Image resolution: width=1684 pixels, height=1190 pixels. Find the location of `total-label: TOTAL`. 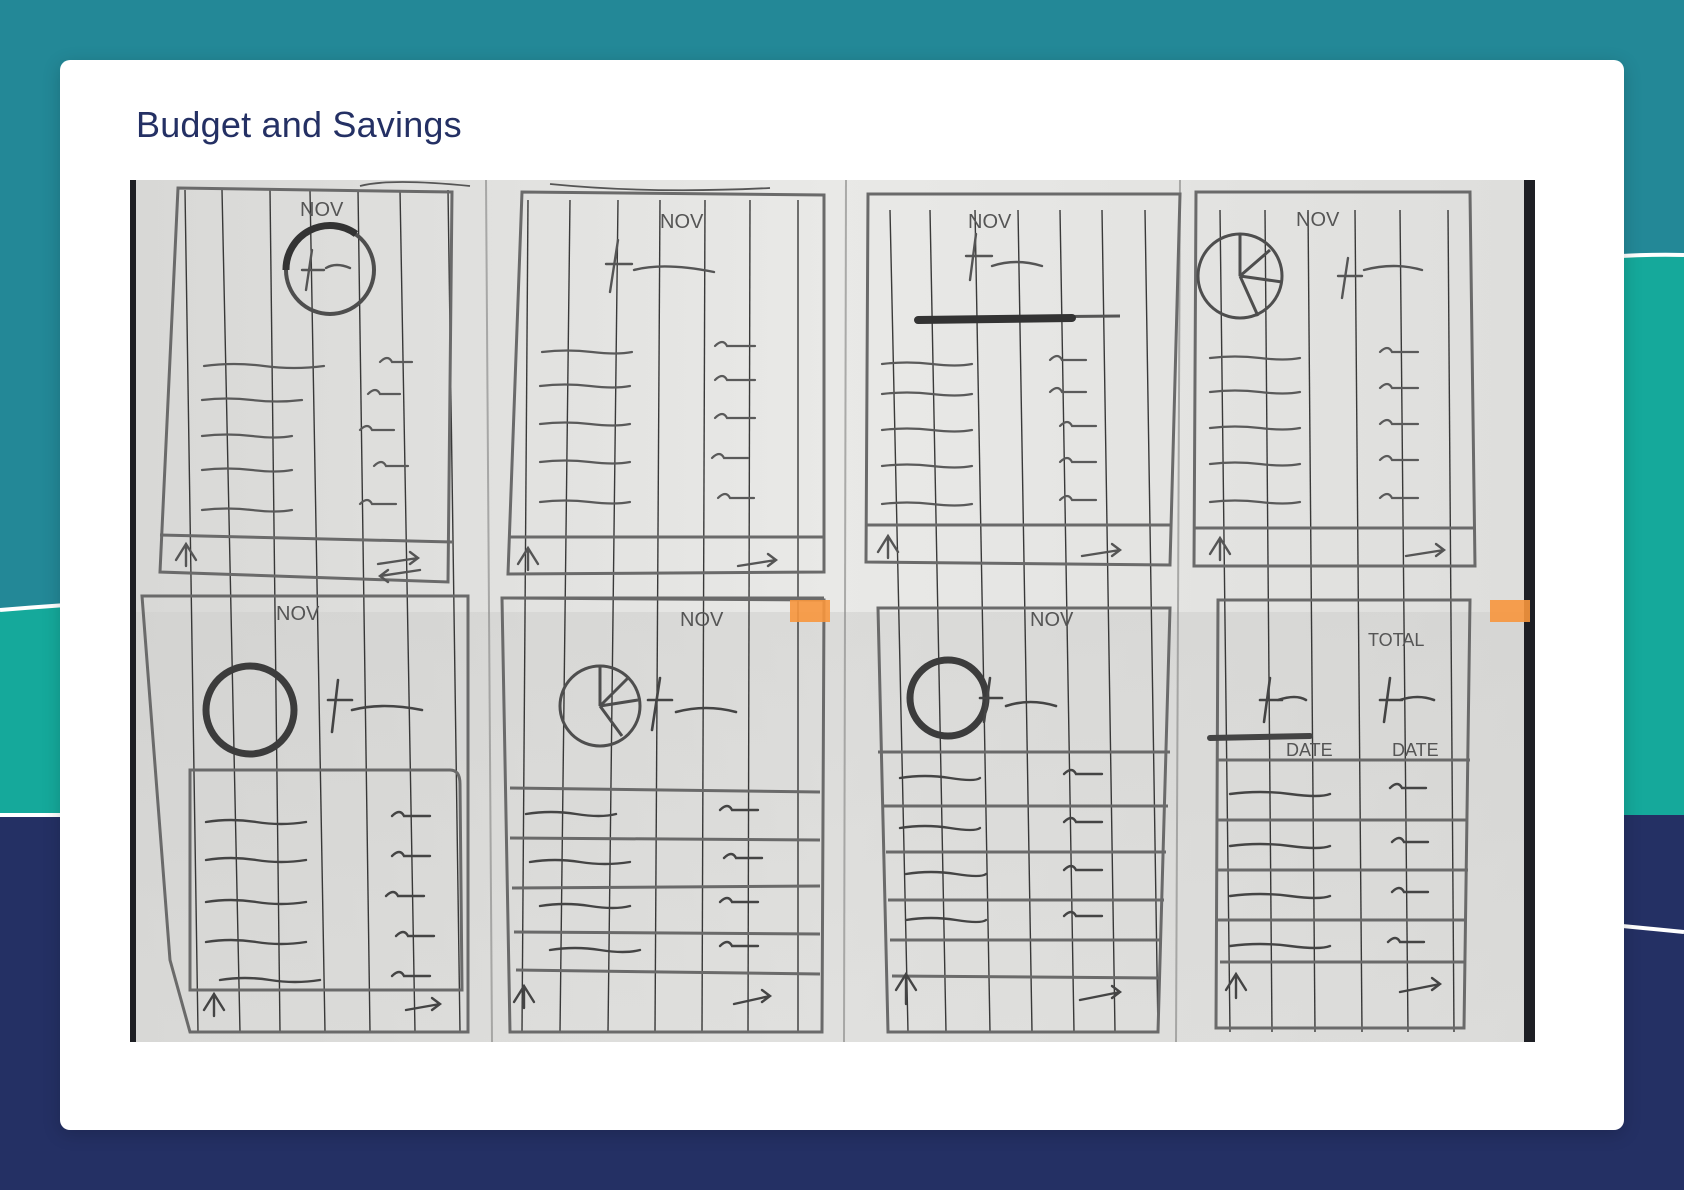

total-label: TOTAL is located at coordinates (1396, 640).